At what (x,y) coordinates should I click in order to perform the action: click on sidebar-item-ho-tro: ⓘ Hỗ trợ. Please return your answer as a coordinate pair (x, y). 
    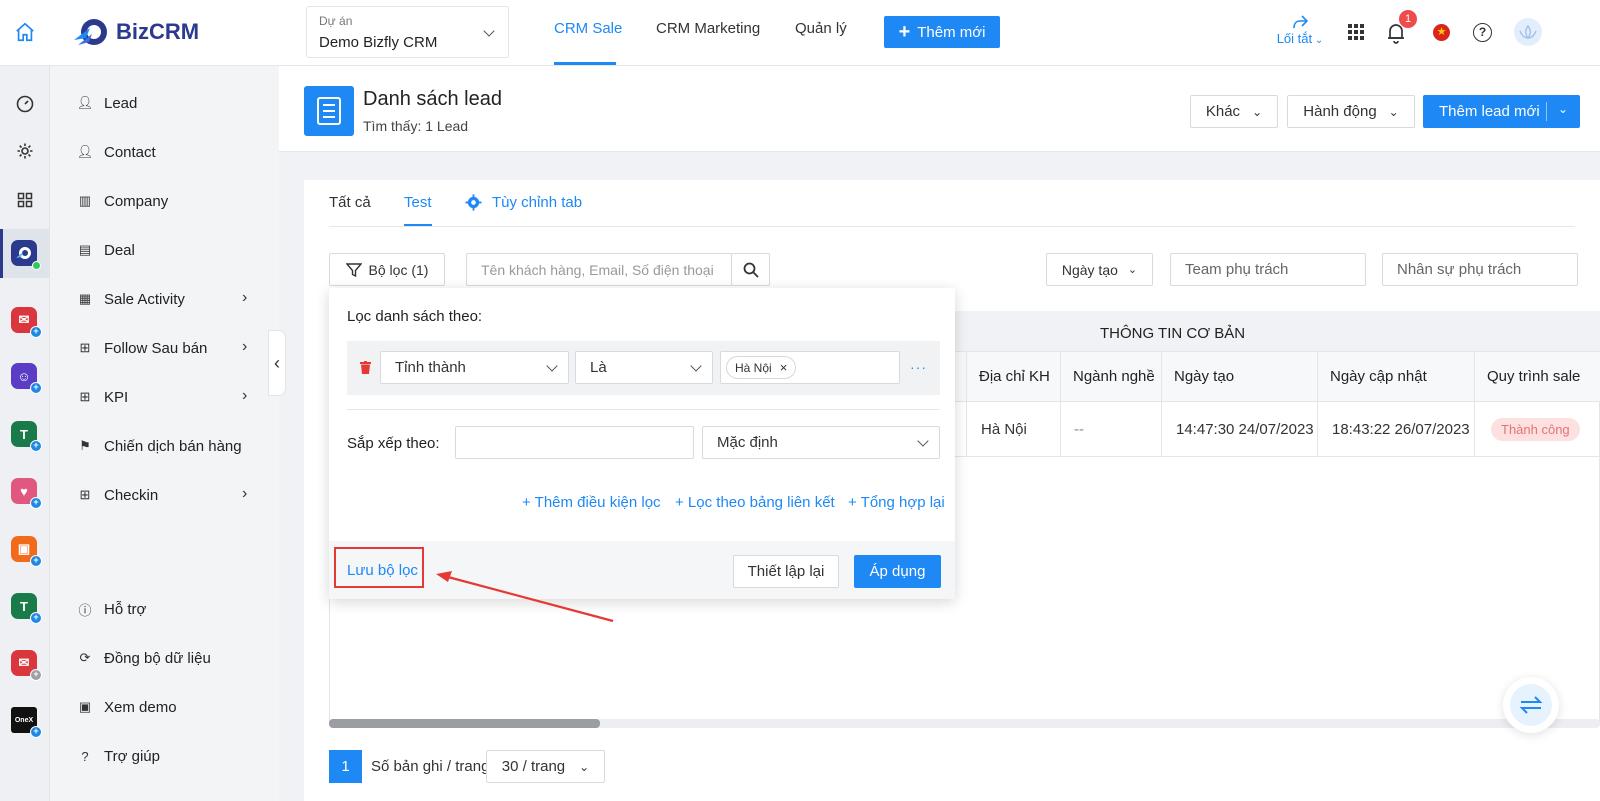
    Looking at the image, I should click on (111, 609).